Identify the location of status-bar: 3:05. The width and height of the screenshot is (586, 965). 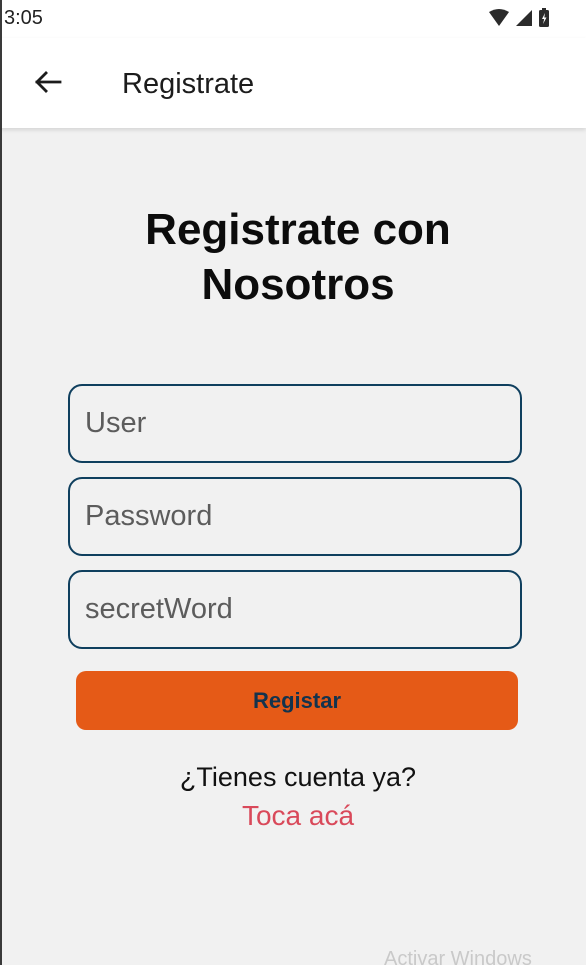
(293, 19).